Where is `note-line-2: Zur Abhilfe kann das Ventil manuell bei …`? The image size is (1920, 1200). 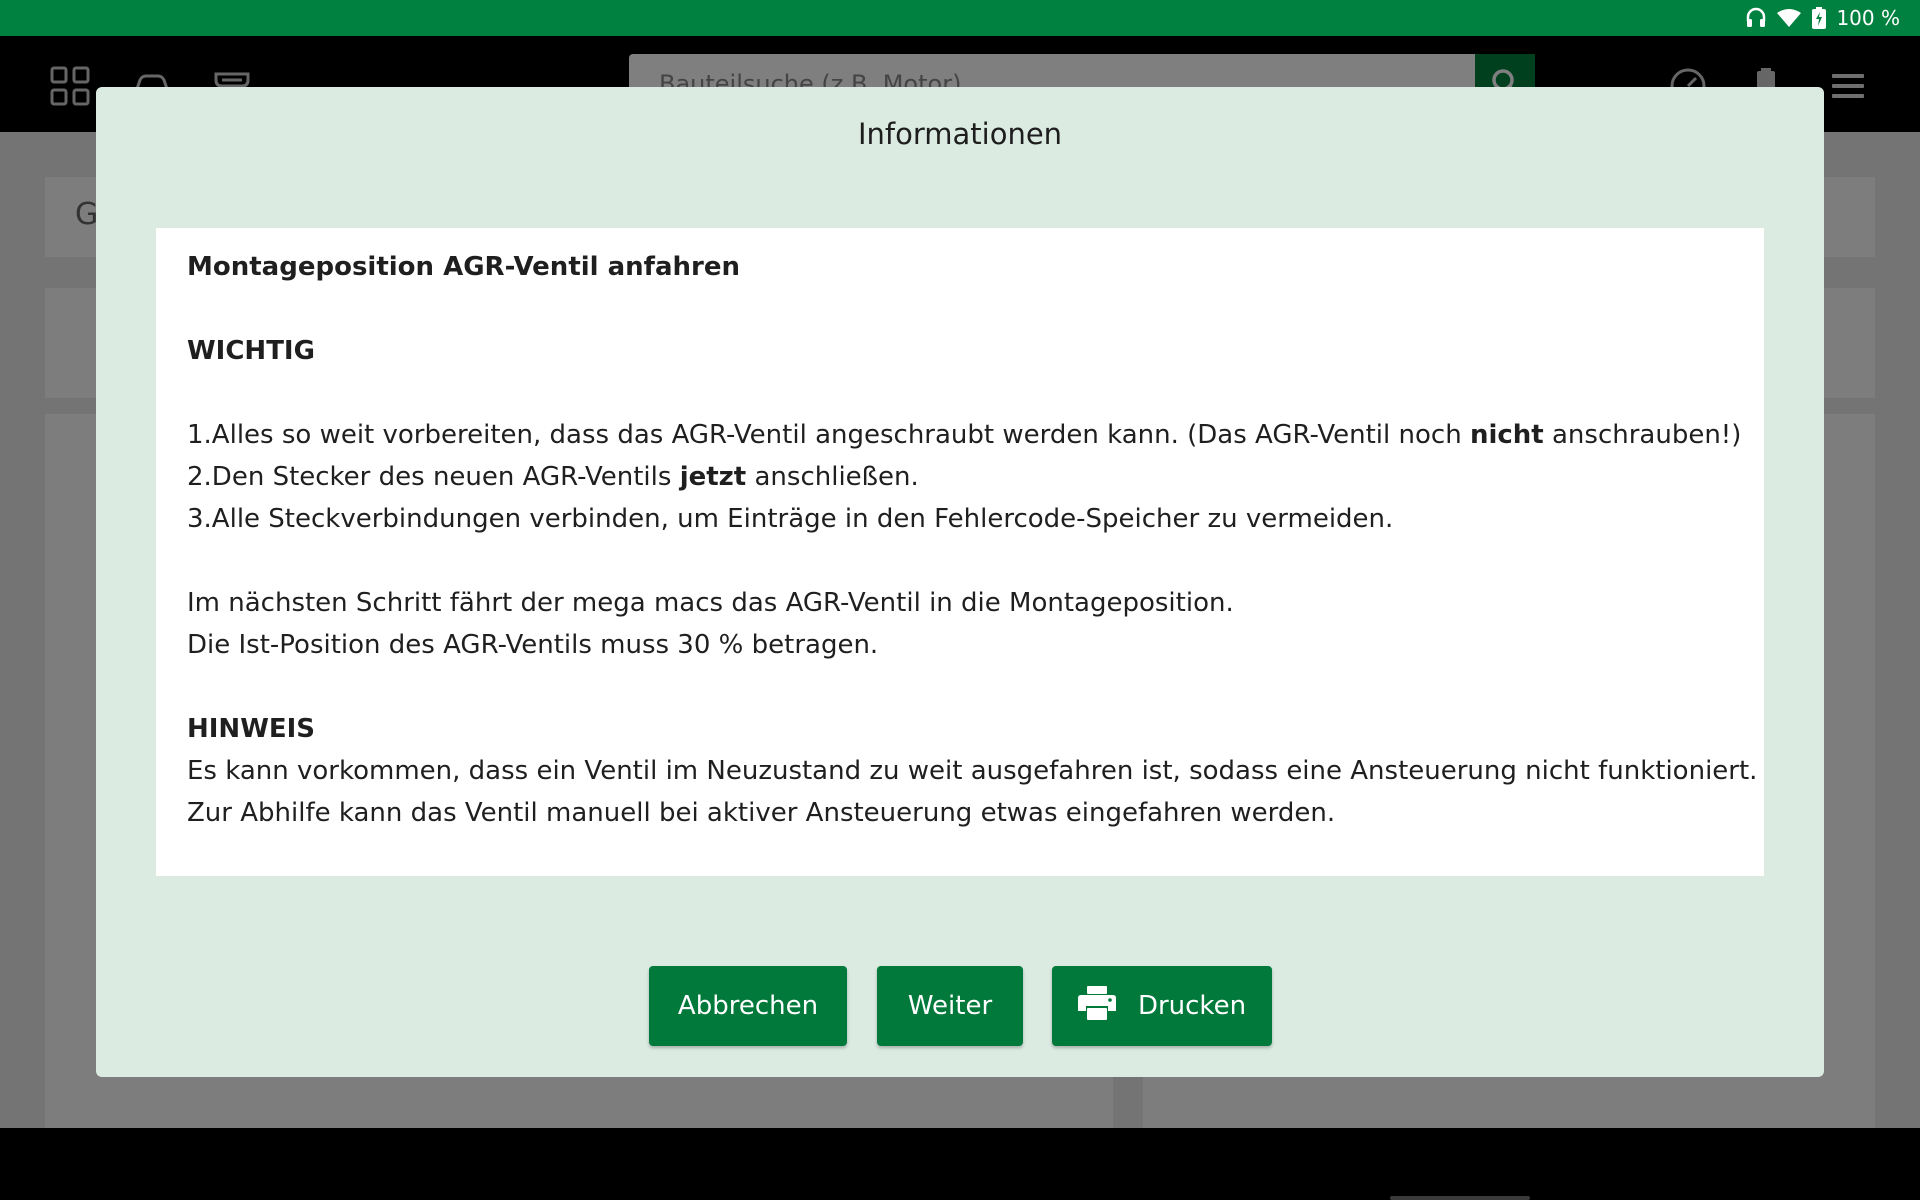 note-line-2: Zur Abhilfe kann das Ventil manuell bei … is located at coordinates (761, 813).